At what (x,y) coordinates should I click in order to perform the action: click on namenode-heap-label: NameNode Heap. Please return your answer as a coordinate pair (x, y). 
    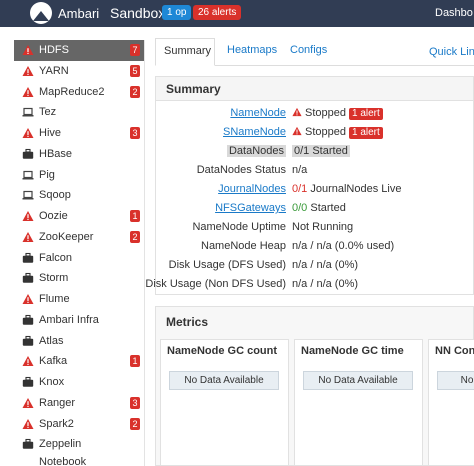
    Looking at the image, I should click on (243, 246).